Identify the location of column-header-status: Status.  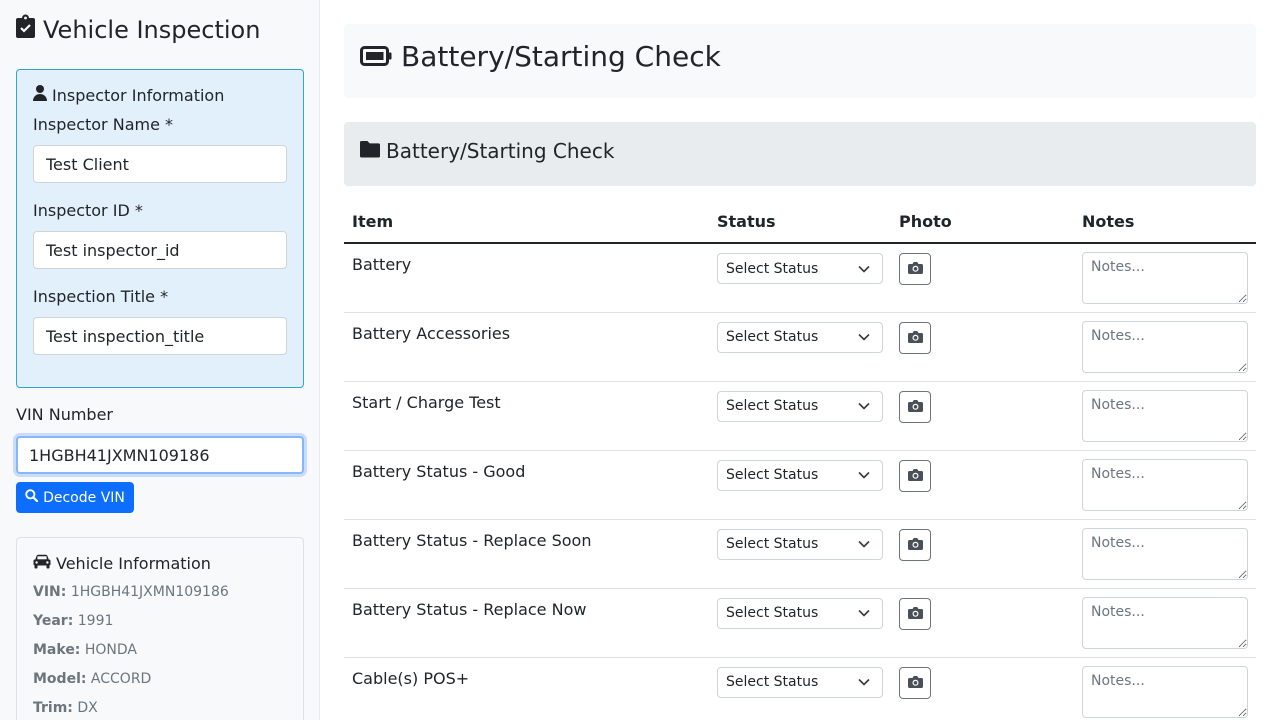
(800, 222).